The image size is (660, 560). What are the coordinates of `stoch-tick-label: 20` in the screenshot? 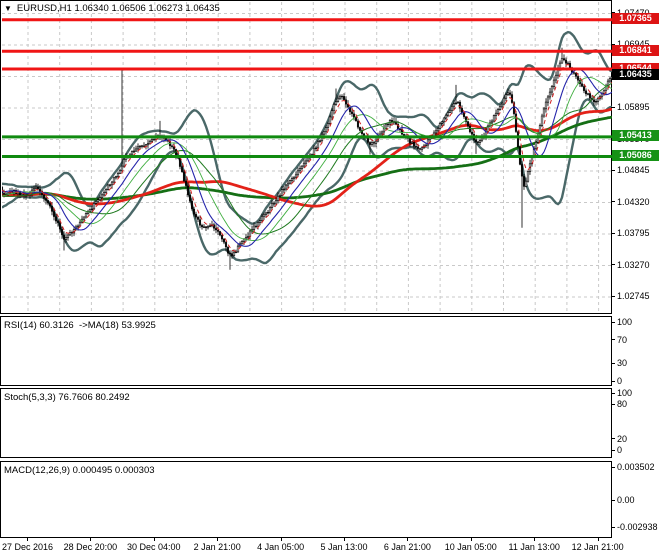 It's located at (622, 438).